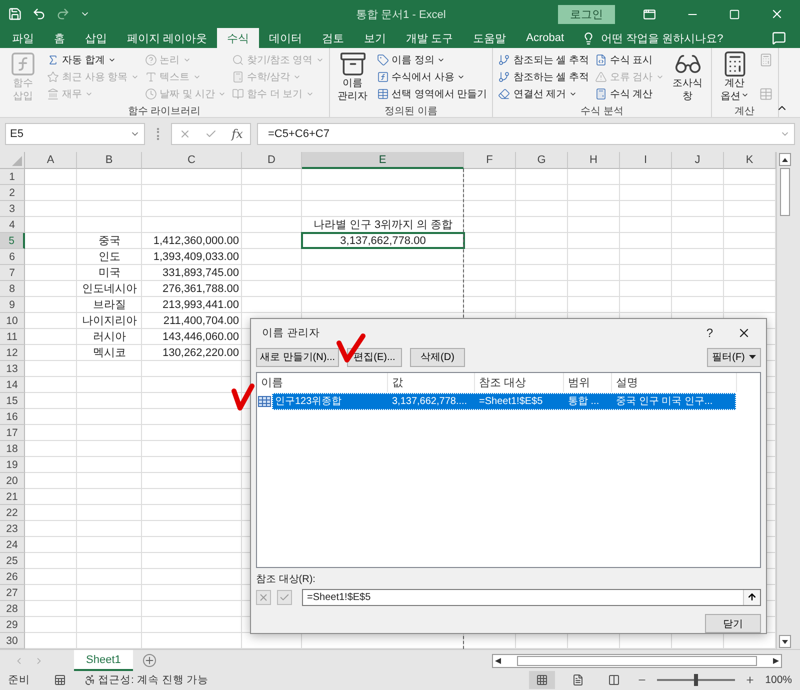  I want to click on row-header: 28, so click(12, 609).